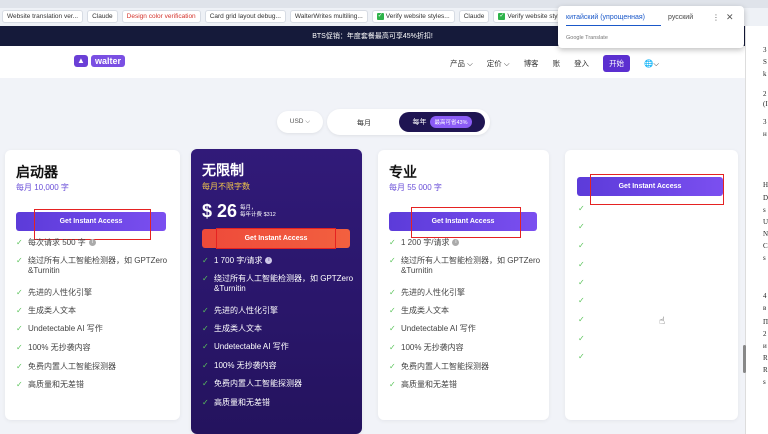 This screenshot has width=768, height=434. I want to click on feature-item: ✓ 1 700 字/请求 i, so click(279, 261).